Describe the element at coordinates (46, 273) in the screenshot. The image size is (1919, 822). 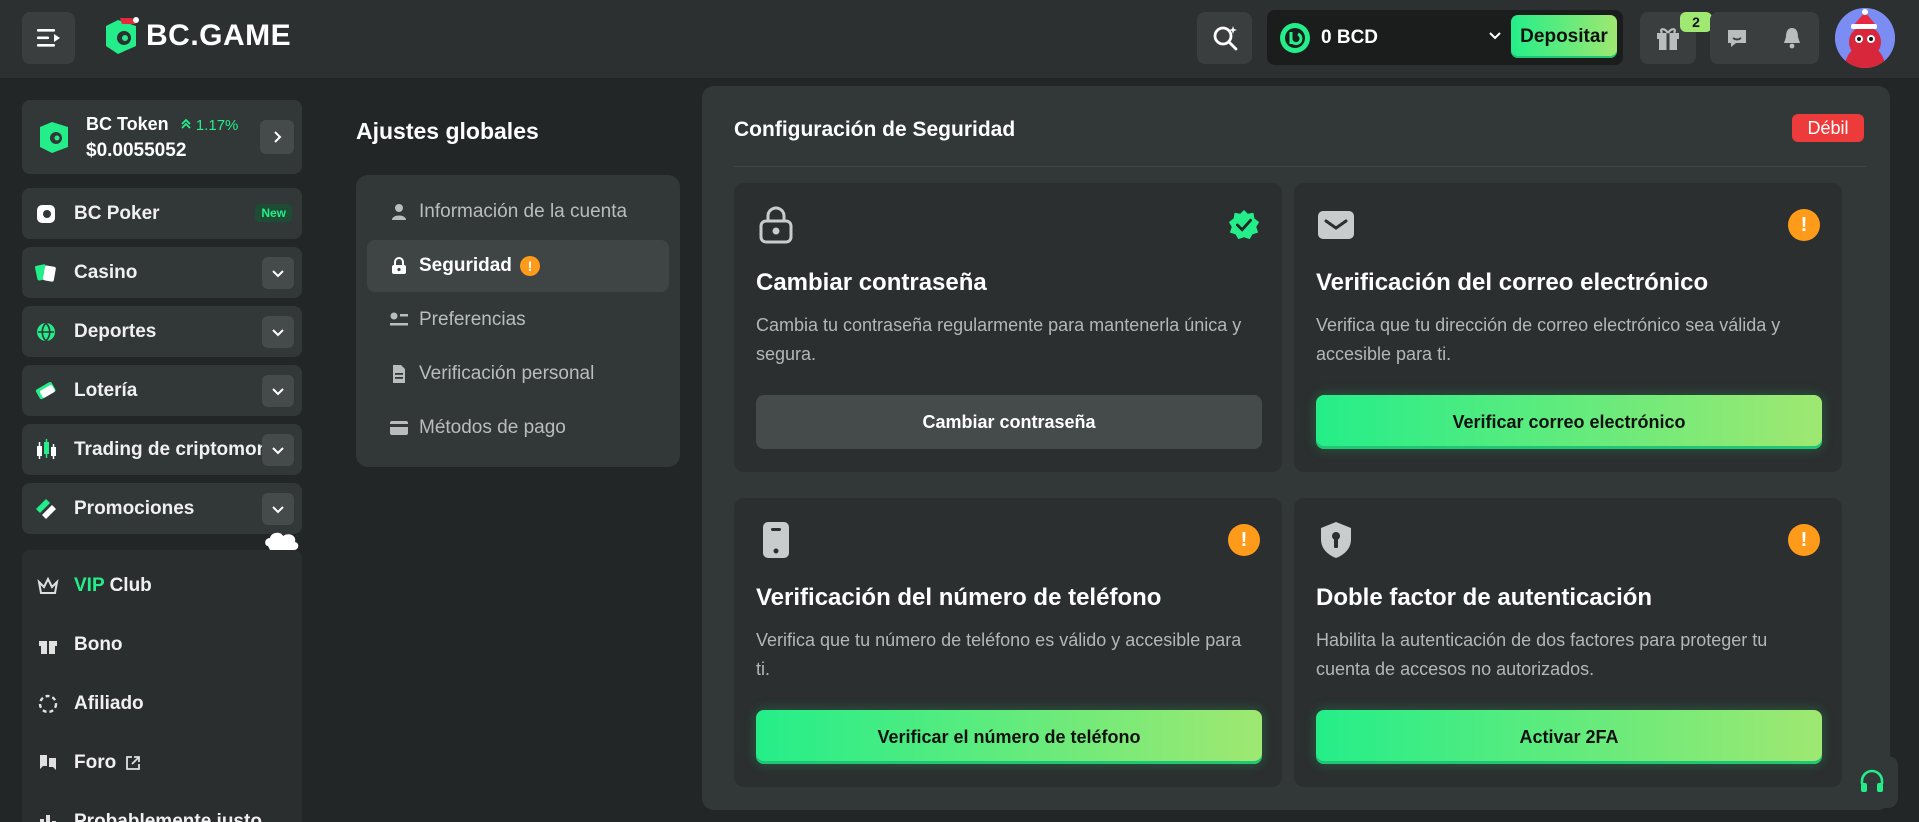
I see `casino-icon` at that location.